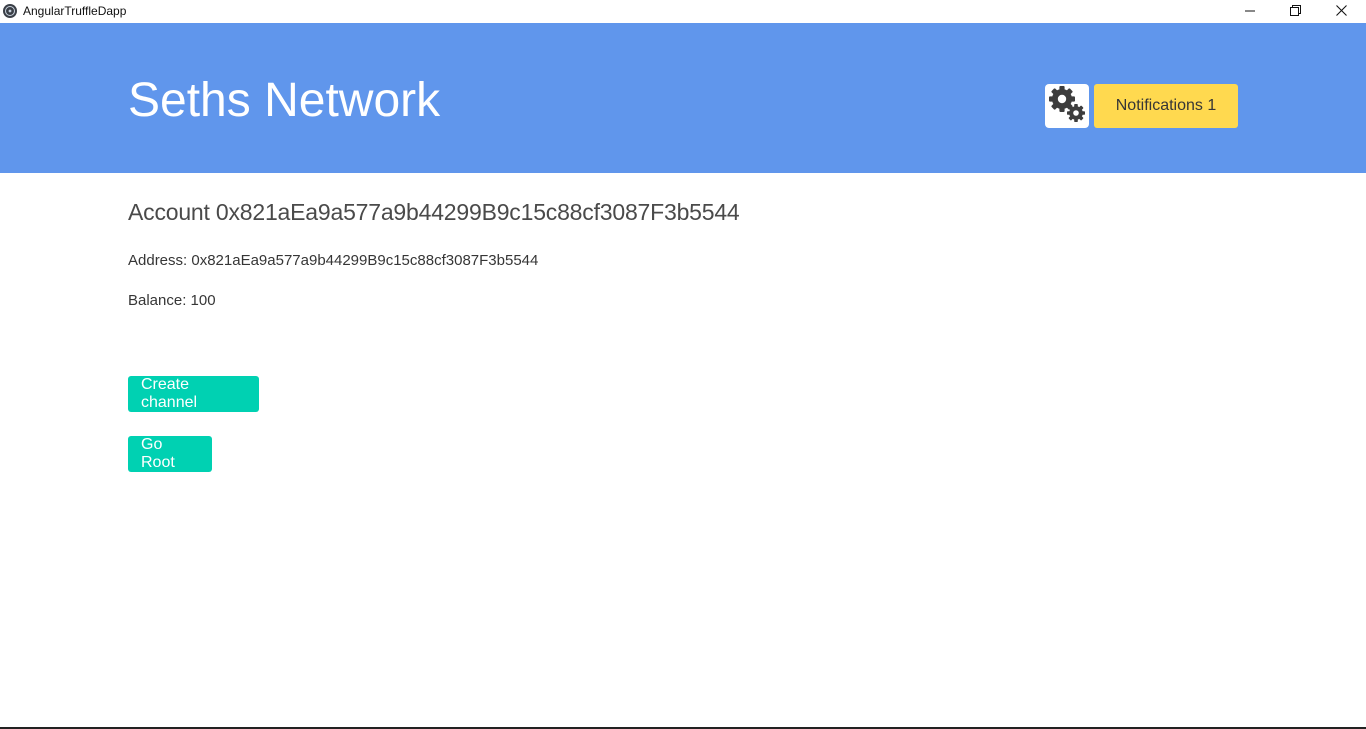 Image resolution: width=1366 pixels, height=729 pixels. I want to click on restore-button, so click(1295, 11).